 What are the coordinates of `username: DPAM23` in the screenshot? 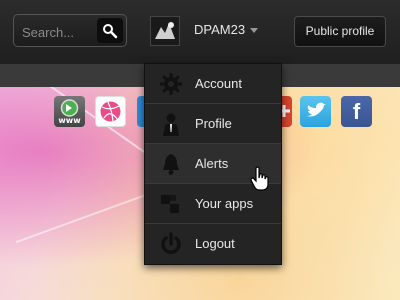 It's located at (219, 29).